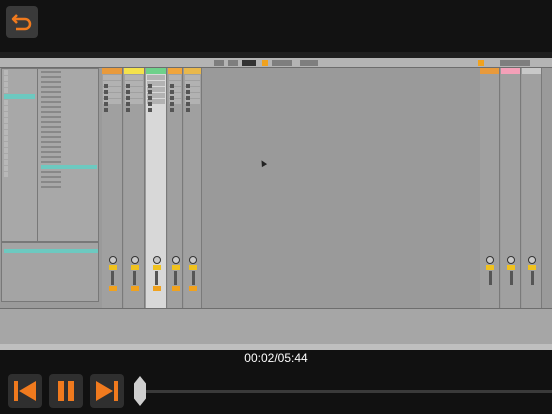  I want to click on scrubber-handle, so click(140, 391).